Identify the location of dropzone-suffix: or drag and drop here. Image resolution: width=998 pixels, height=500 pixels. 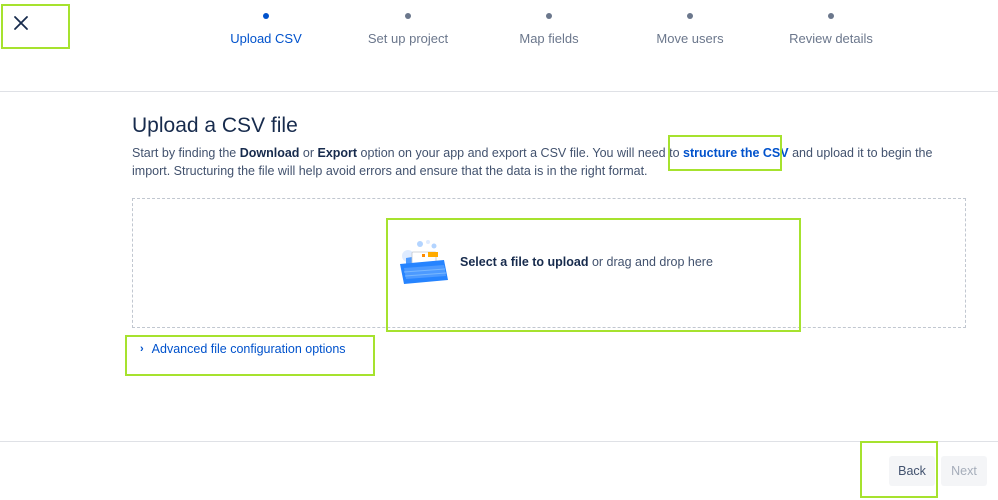
(650, 262).